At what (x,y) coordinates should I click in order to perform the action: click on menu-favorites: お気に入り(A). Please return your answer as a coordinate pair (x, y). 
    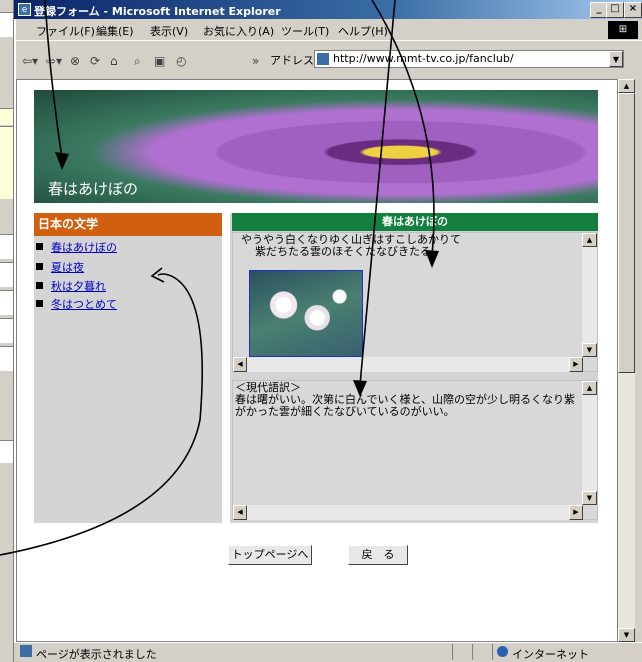
    Looking at the image, I should click on (238, 31).